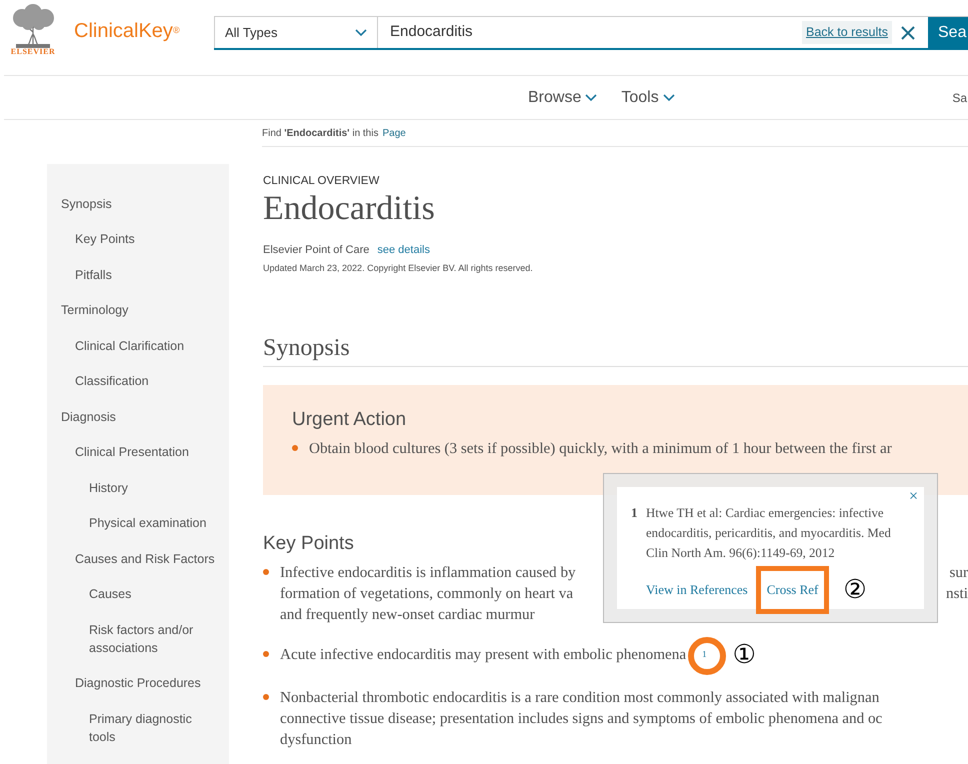  I want to click on nav-menu-item: Browse, so click(563, 98).